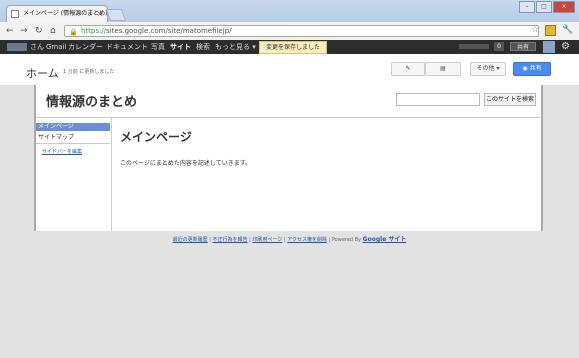  Describe the element at coordinates (230, 240) in the screenshot. I see `footer-report-abuse-link: 不正行為を報告` at that location.